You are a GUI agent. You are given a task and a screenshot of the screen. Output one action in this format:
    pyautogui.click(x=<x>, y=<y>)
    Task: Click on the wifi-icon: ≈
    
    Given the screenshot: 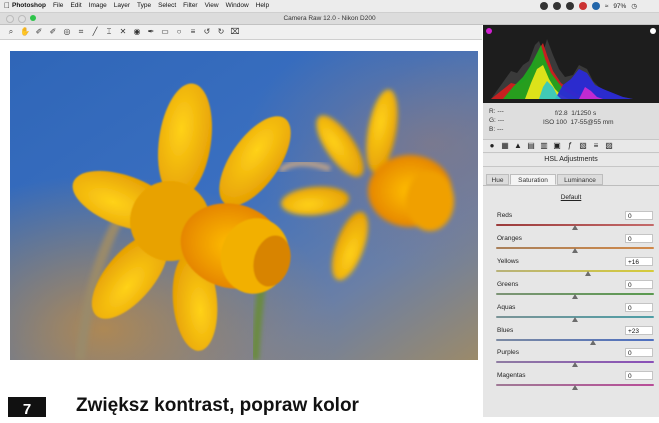 What is the action you would take?
    pyautogui.click(x=607, y=6)
    